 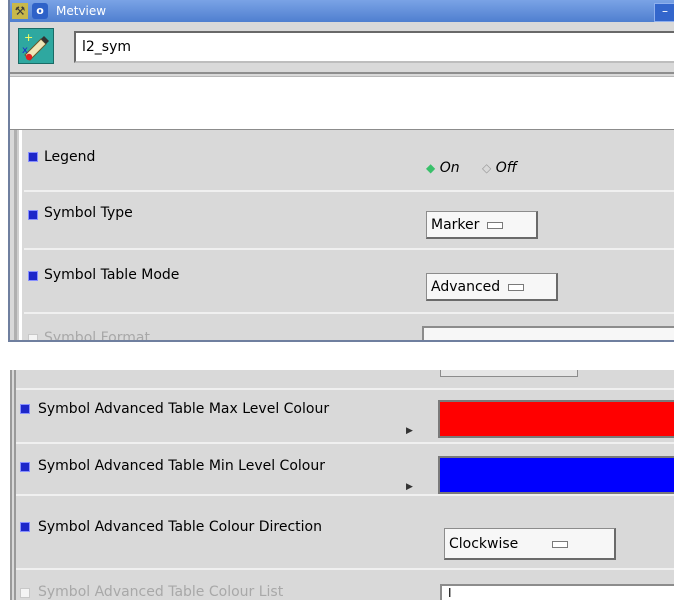 What do you see at coordinates (81, 11) in the screenshot?
I see `window-title: Metview` at bounding box center [81, 11].